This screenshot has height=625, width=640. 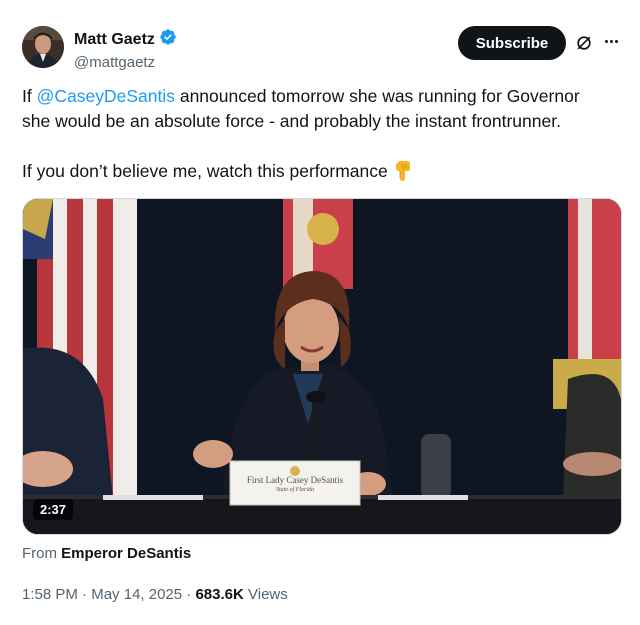 What do you see at coordinates (403, 174) in the screenshot?
I see `pointing-down-emoji-icon` at bounding box center [403, 174].